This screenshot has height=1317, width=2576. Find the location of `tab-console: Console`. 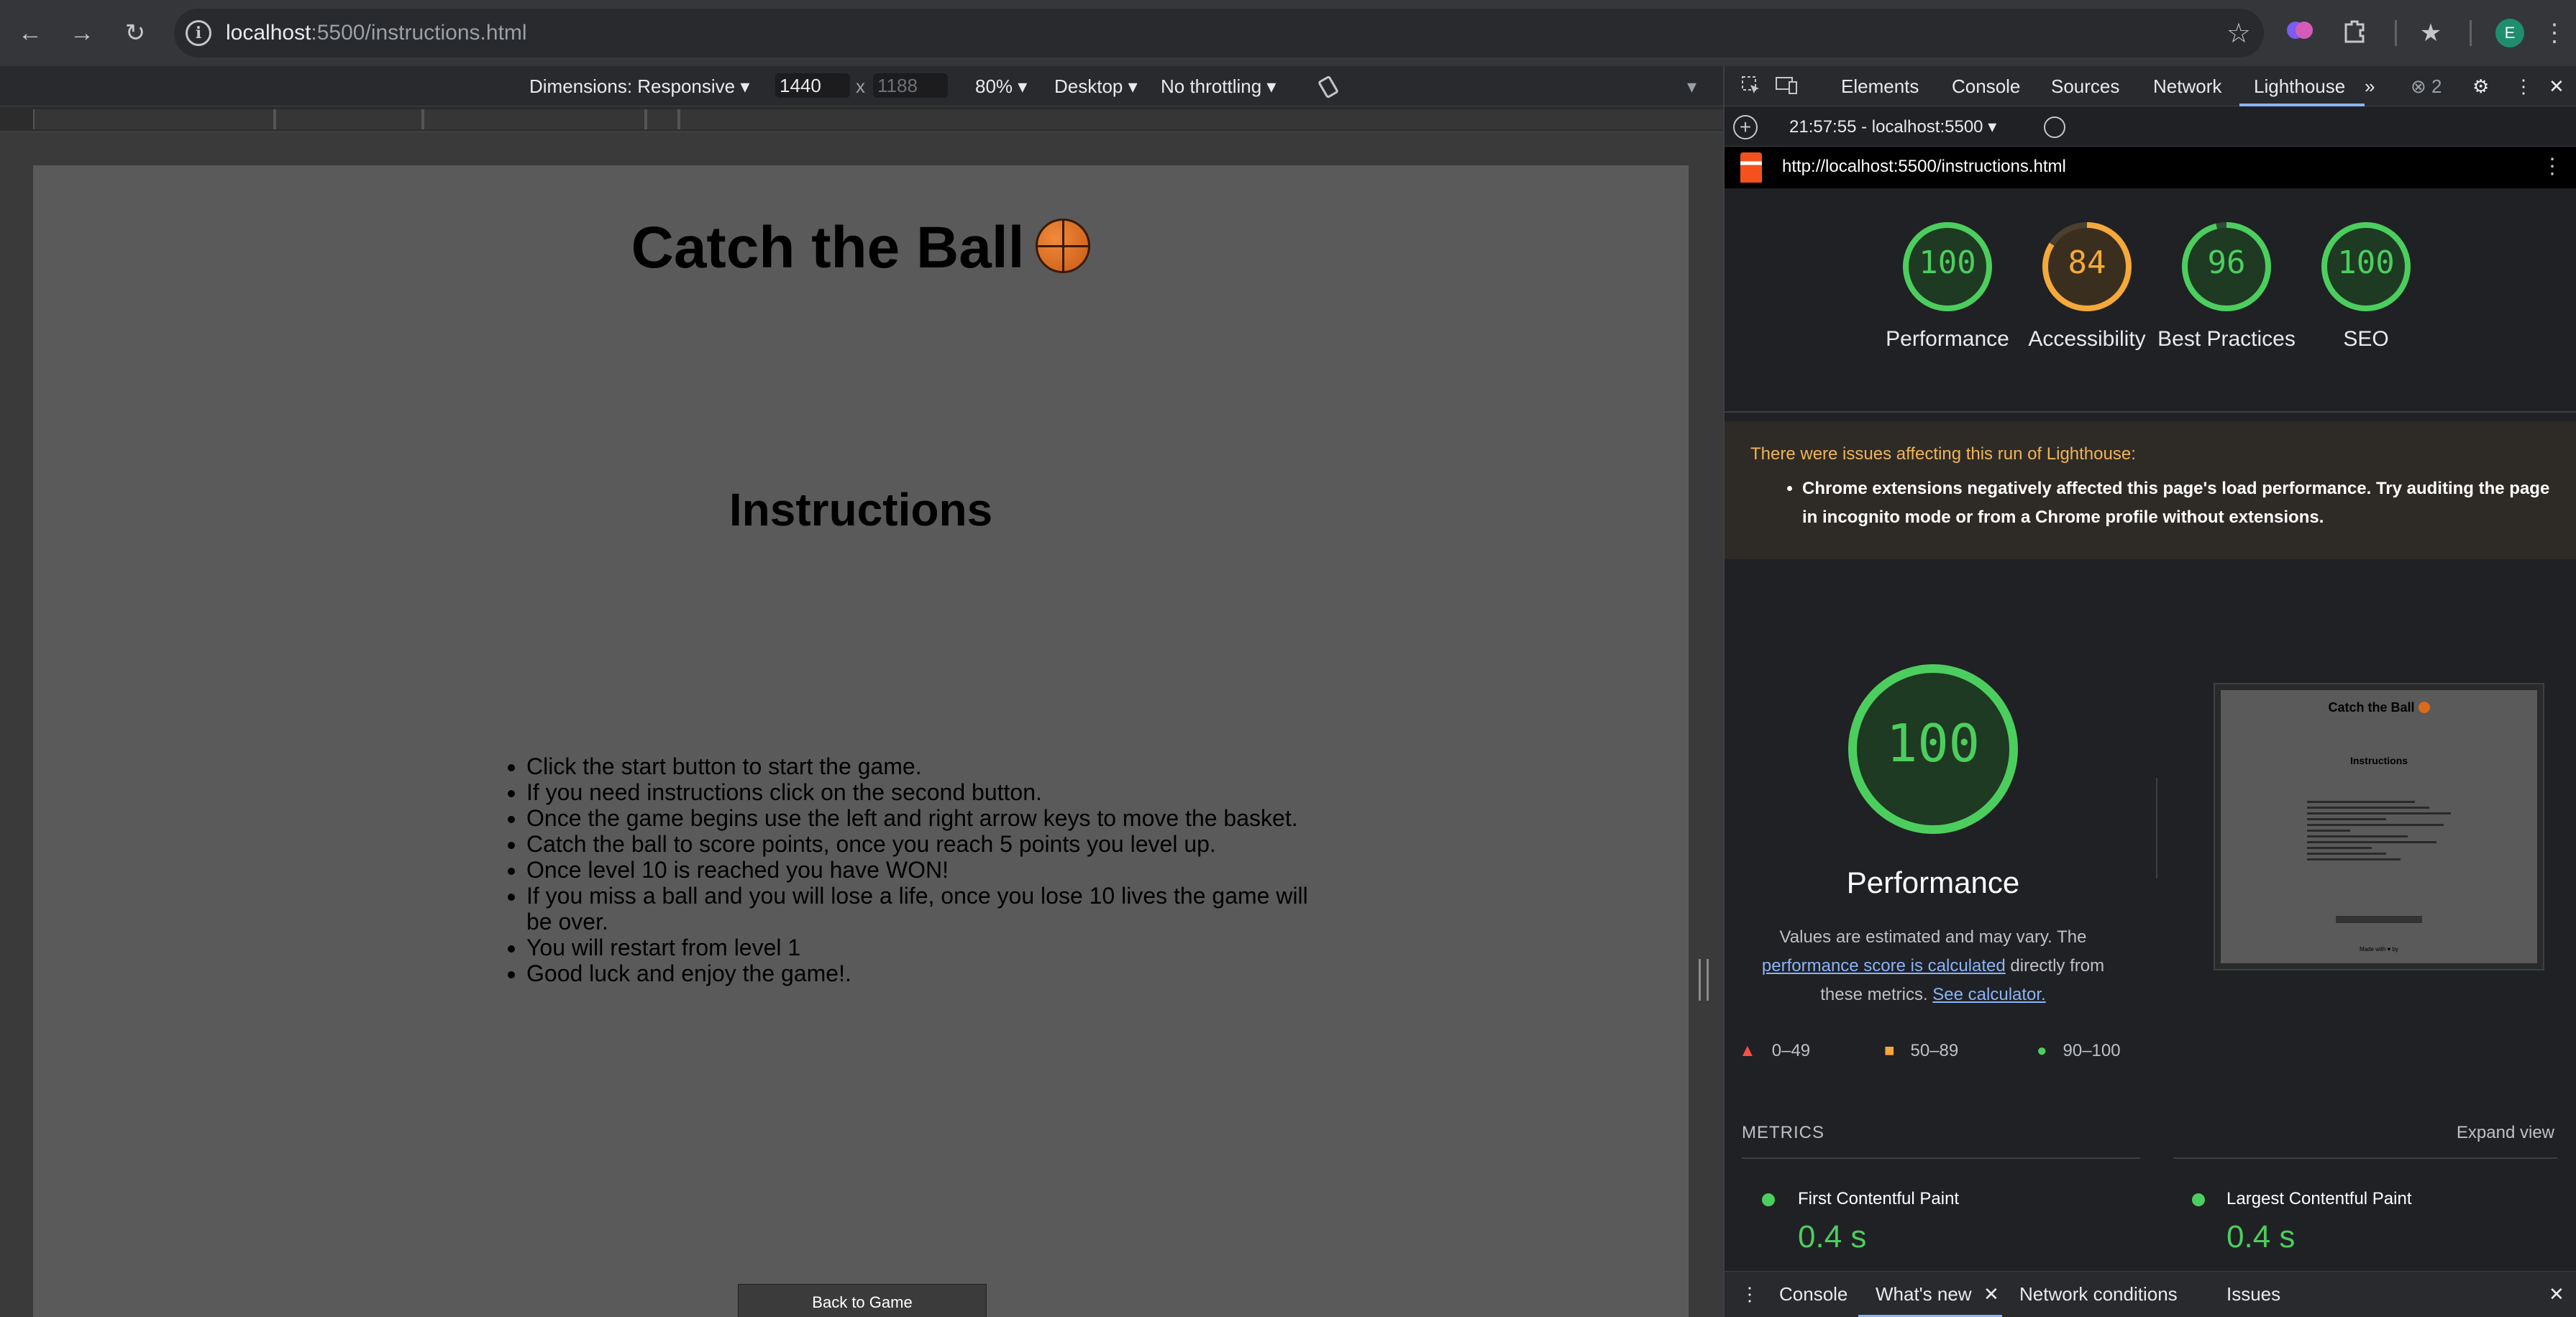

tab-console: Console is located at coordinates (1986, 87).